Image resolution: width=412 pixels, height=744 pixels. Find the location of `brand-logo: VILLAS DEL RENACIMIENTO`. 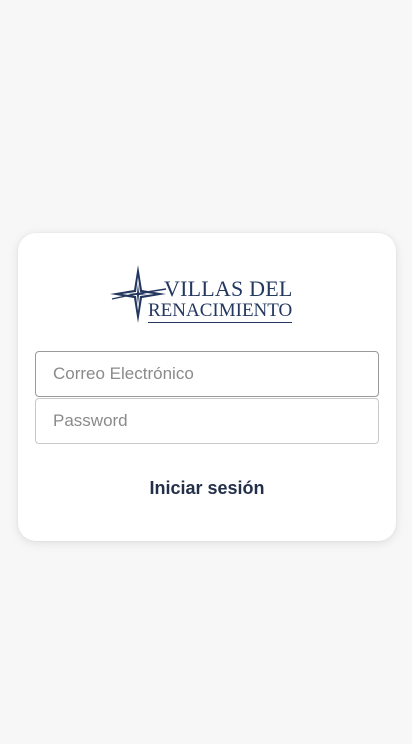

brand-logo: VILLAS DEL RENACIMIENTO is located at coordinates (208, 295).